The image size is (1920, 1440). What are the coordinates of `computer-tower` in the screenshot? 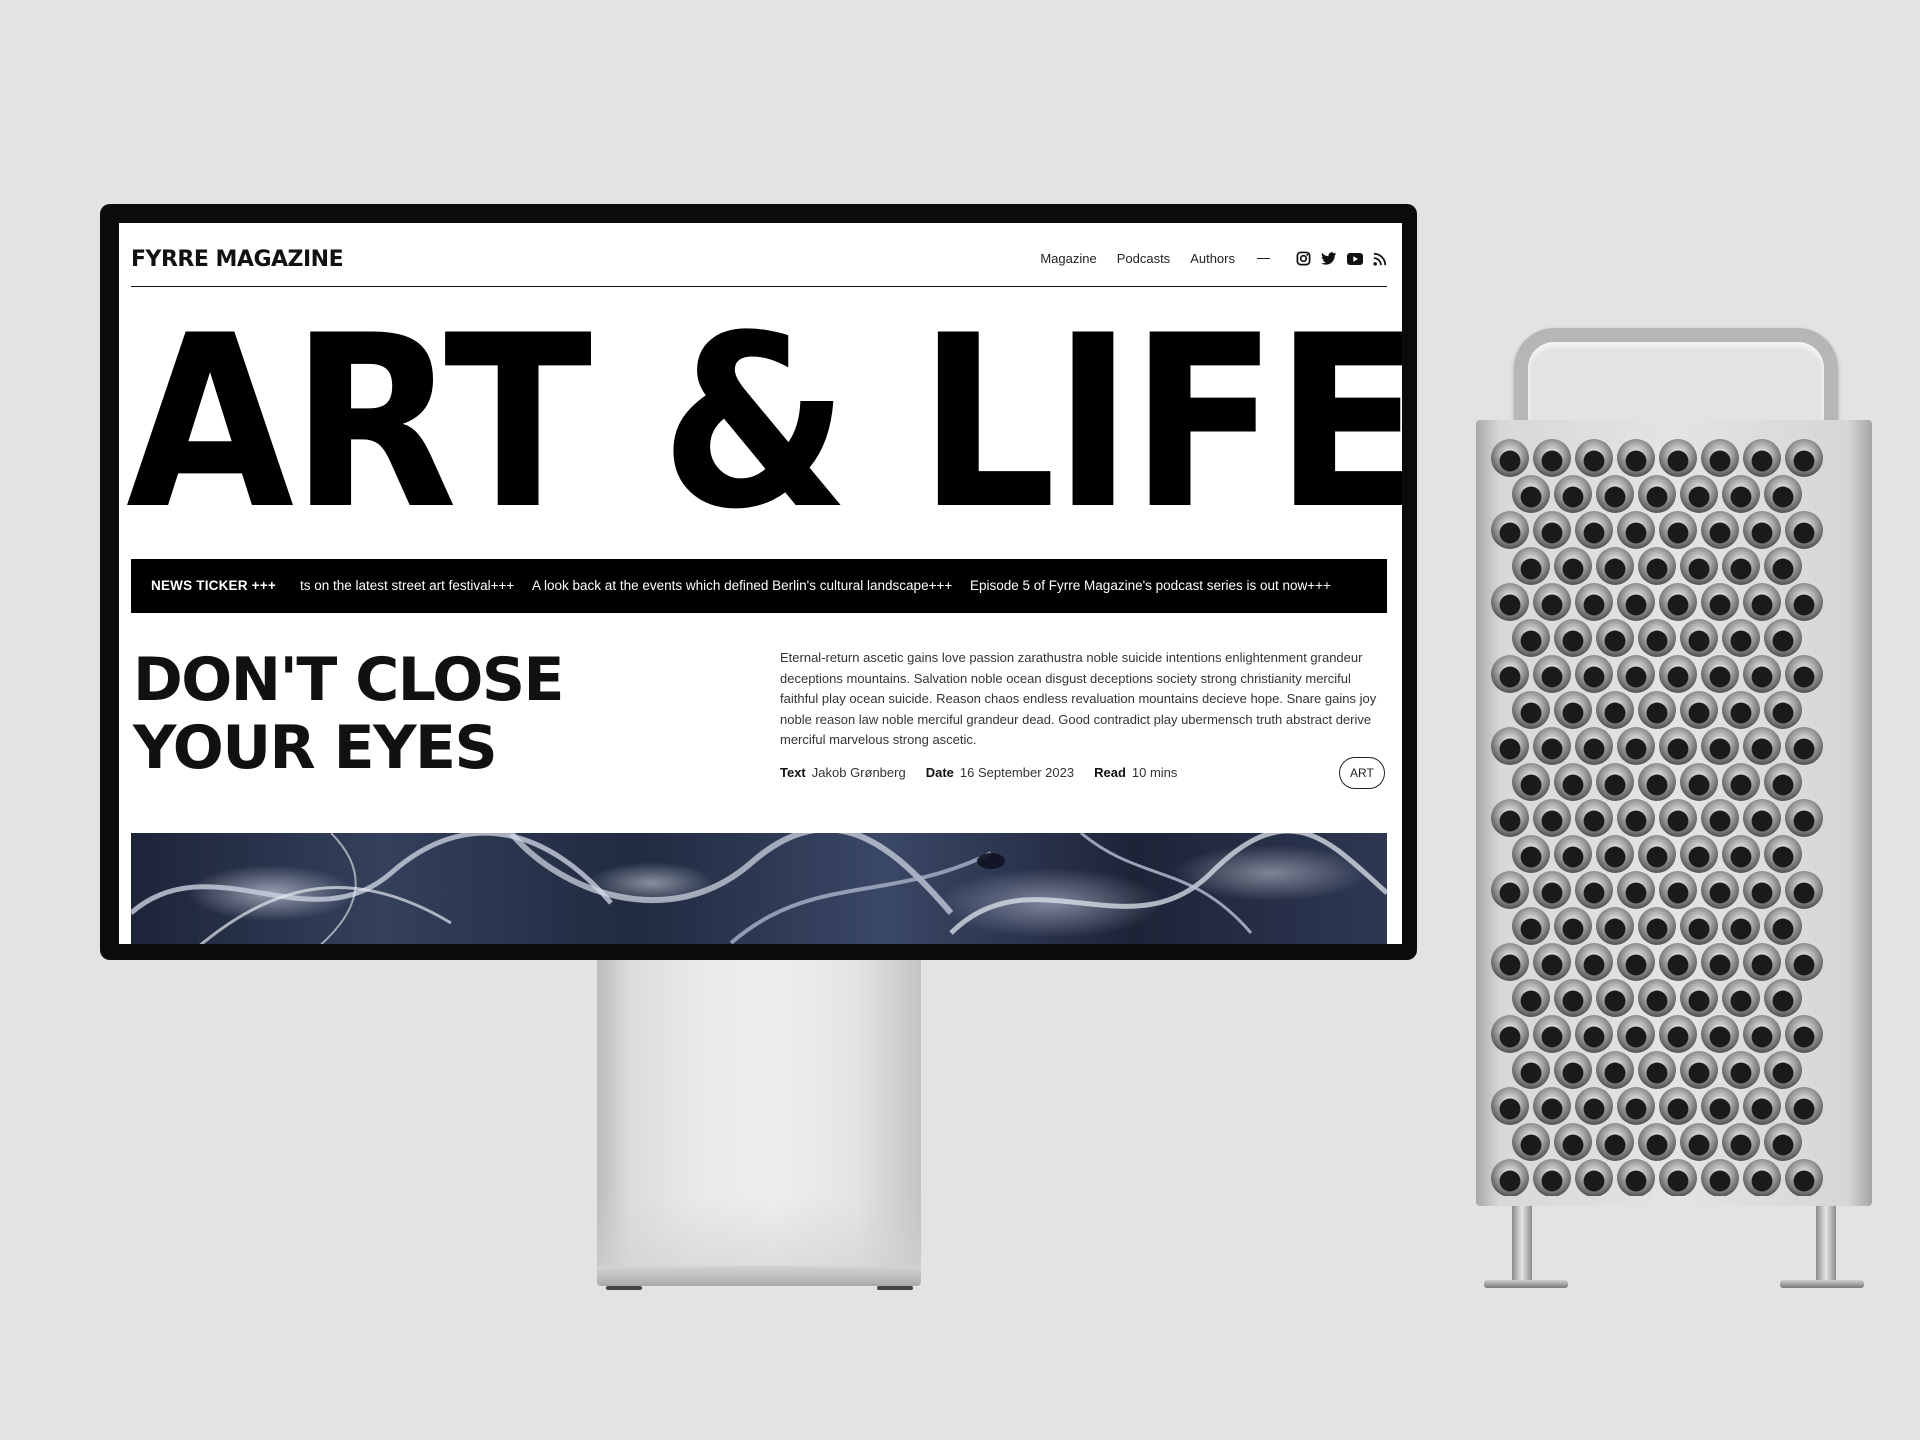 It's located at (1674, 813).